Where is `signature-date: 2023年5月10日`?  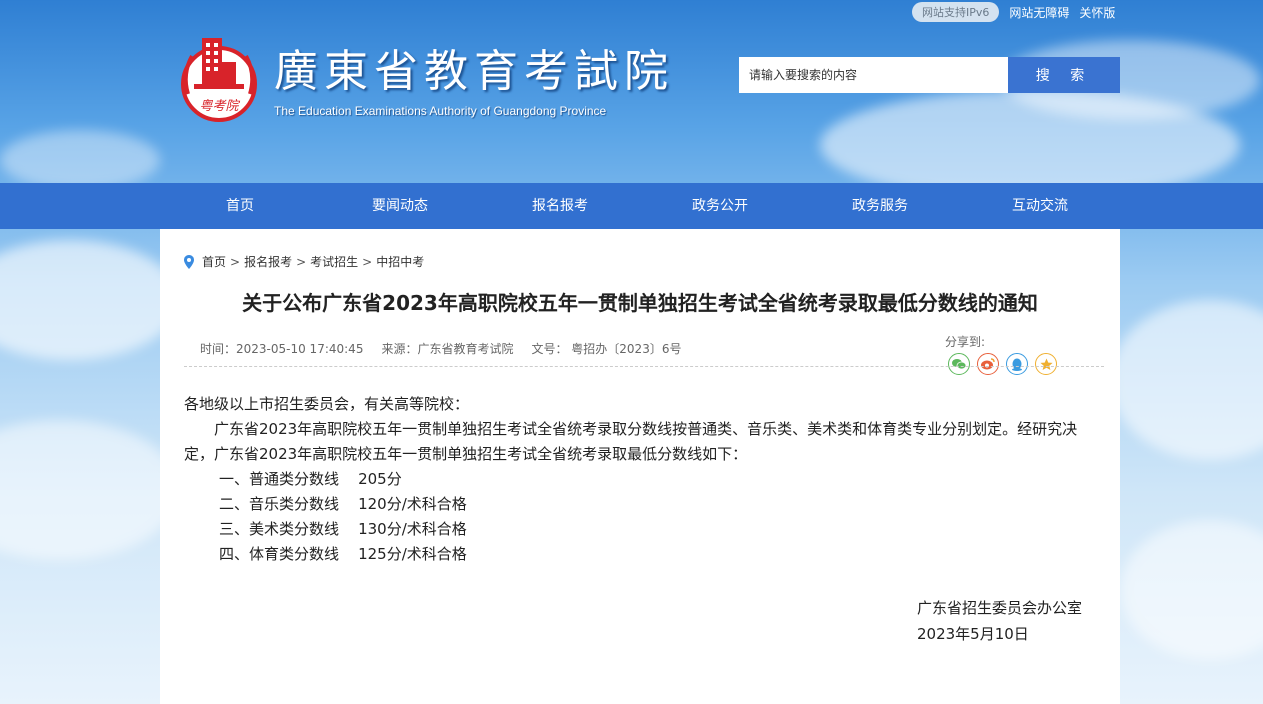
signature-date: 2023年5月10日 is located at coordinates (973, 634).